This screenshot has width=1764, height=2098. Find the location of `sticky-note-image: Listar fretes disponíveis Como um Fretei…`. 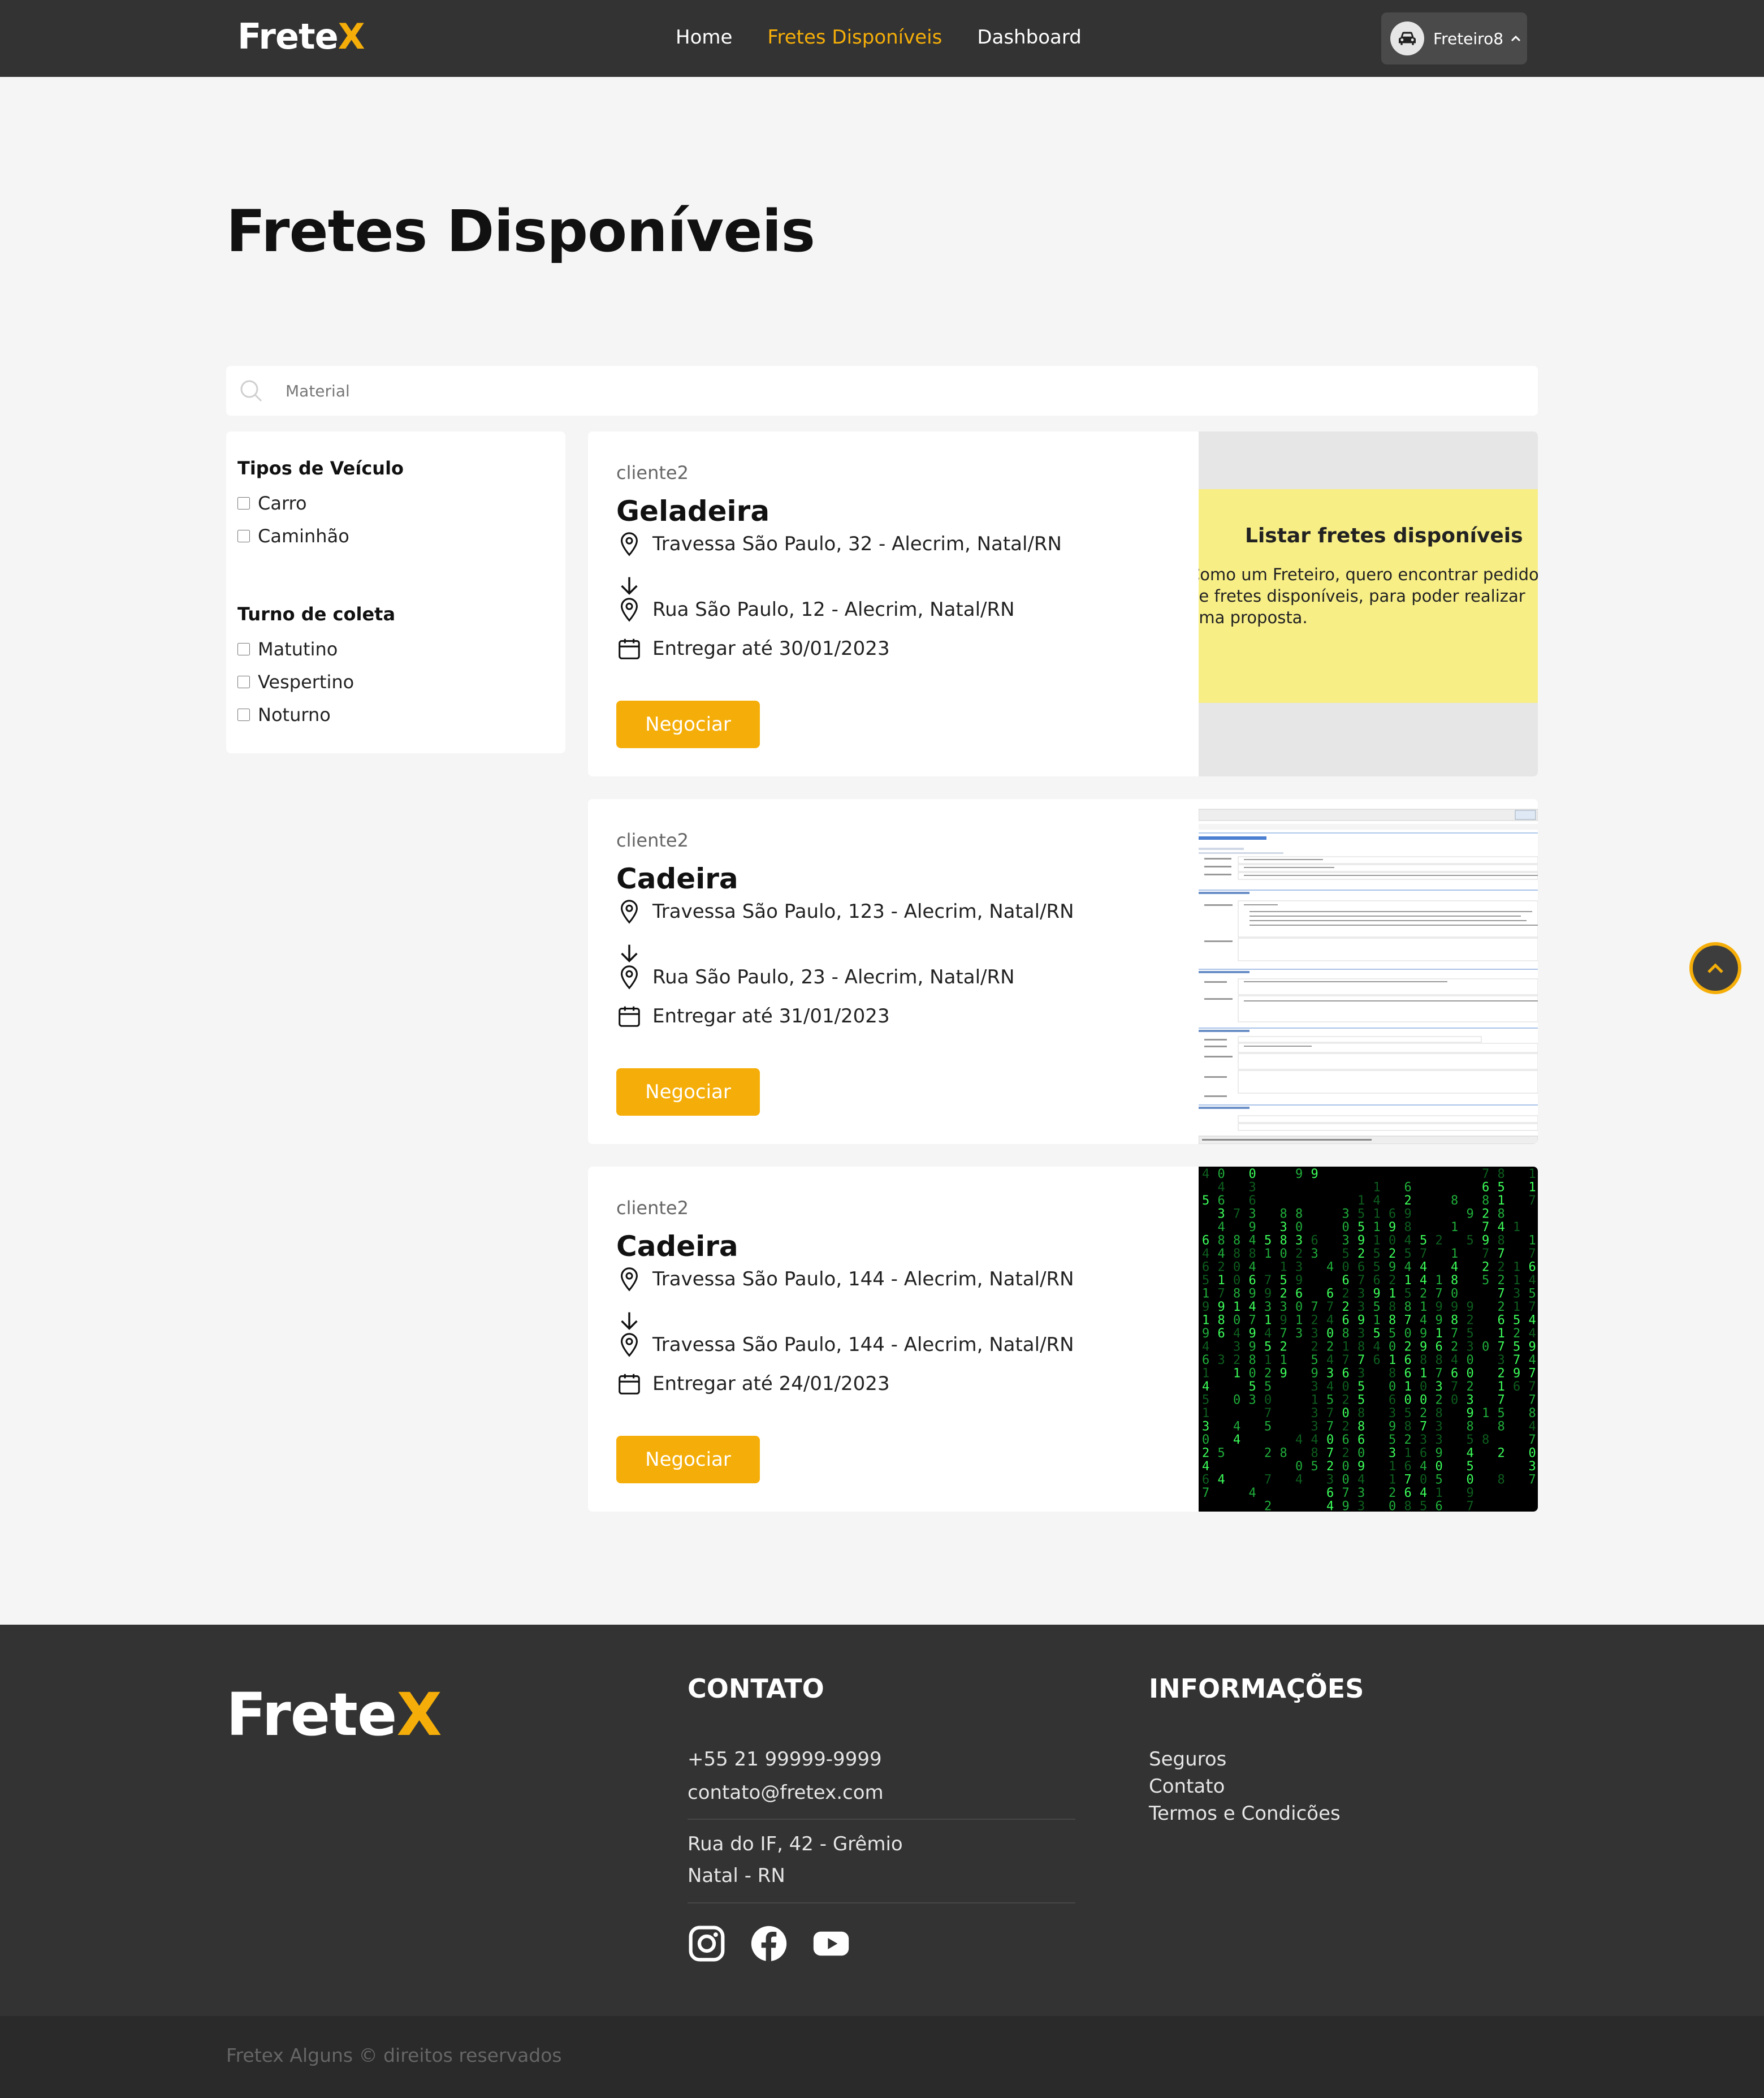

sticky-note-image: Listar fretes disponíveis Como um Fretei… is located at coordinates (1368, 596).